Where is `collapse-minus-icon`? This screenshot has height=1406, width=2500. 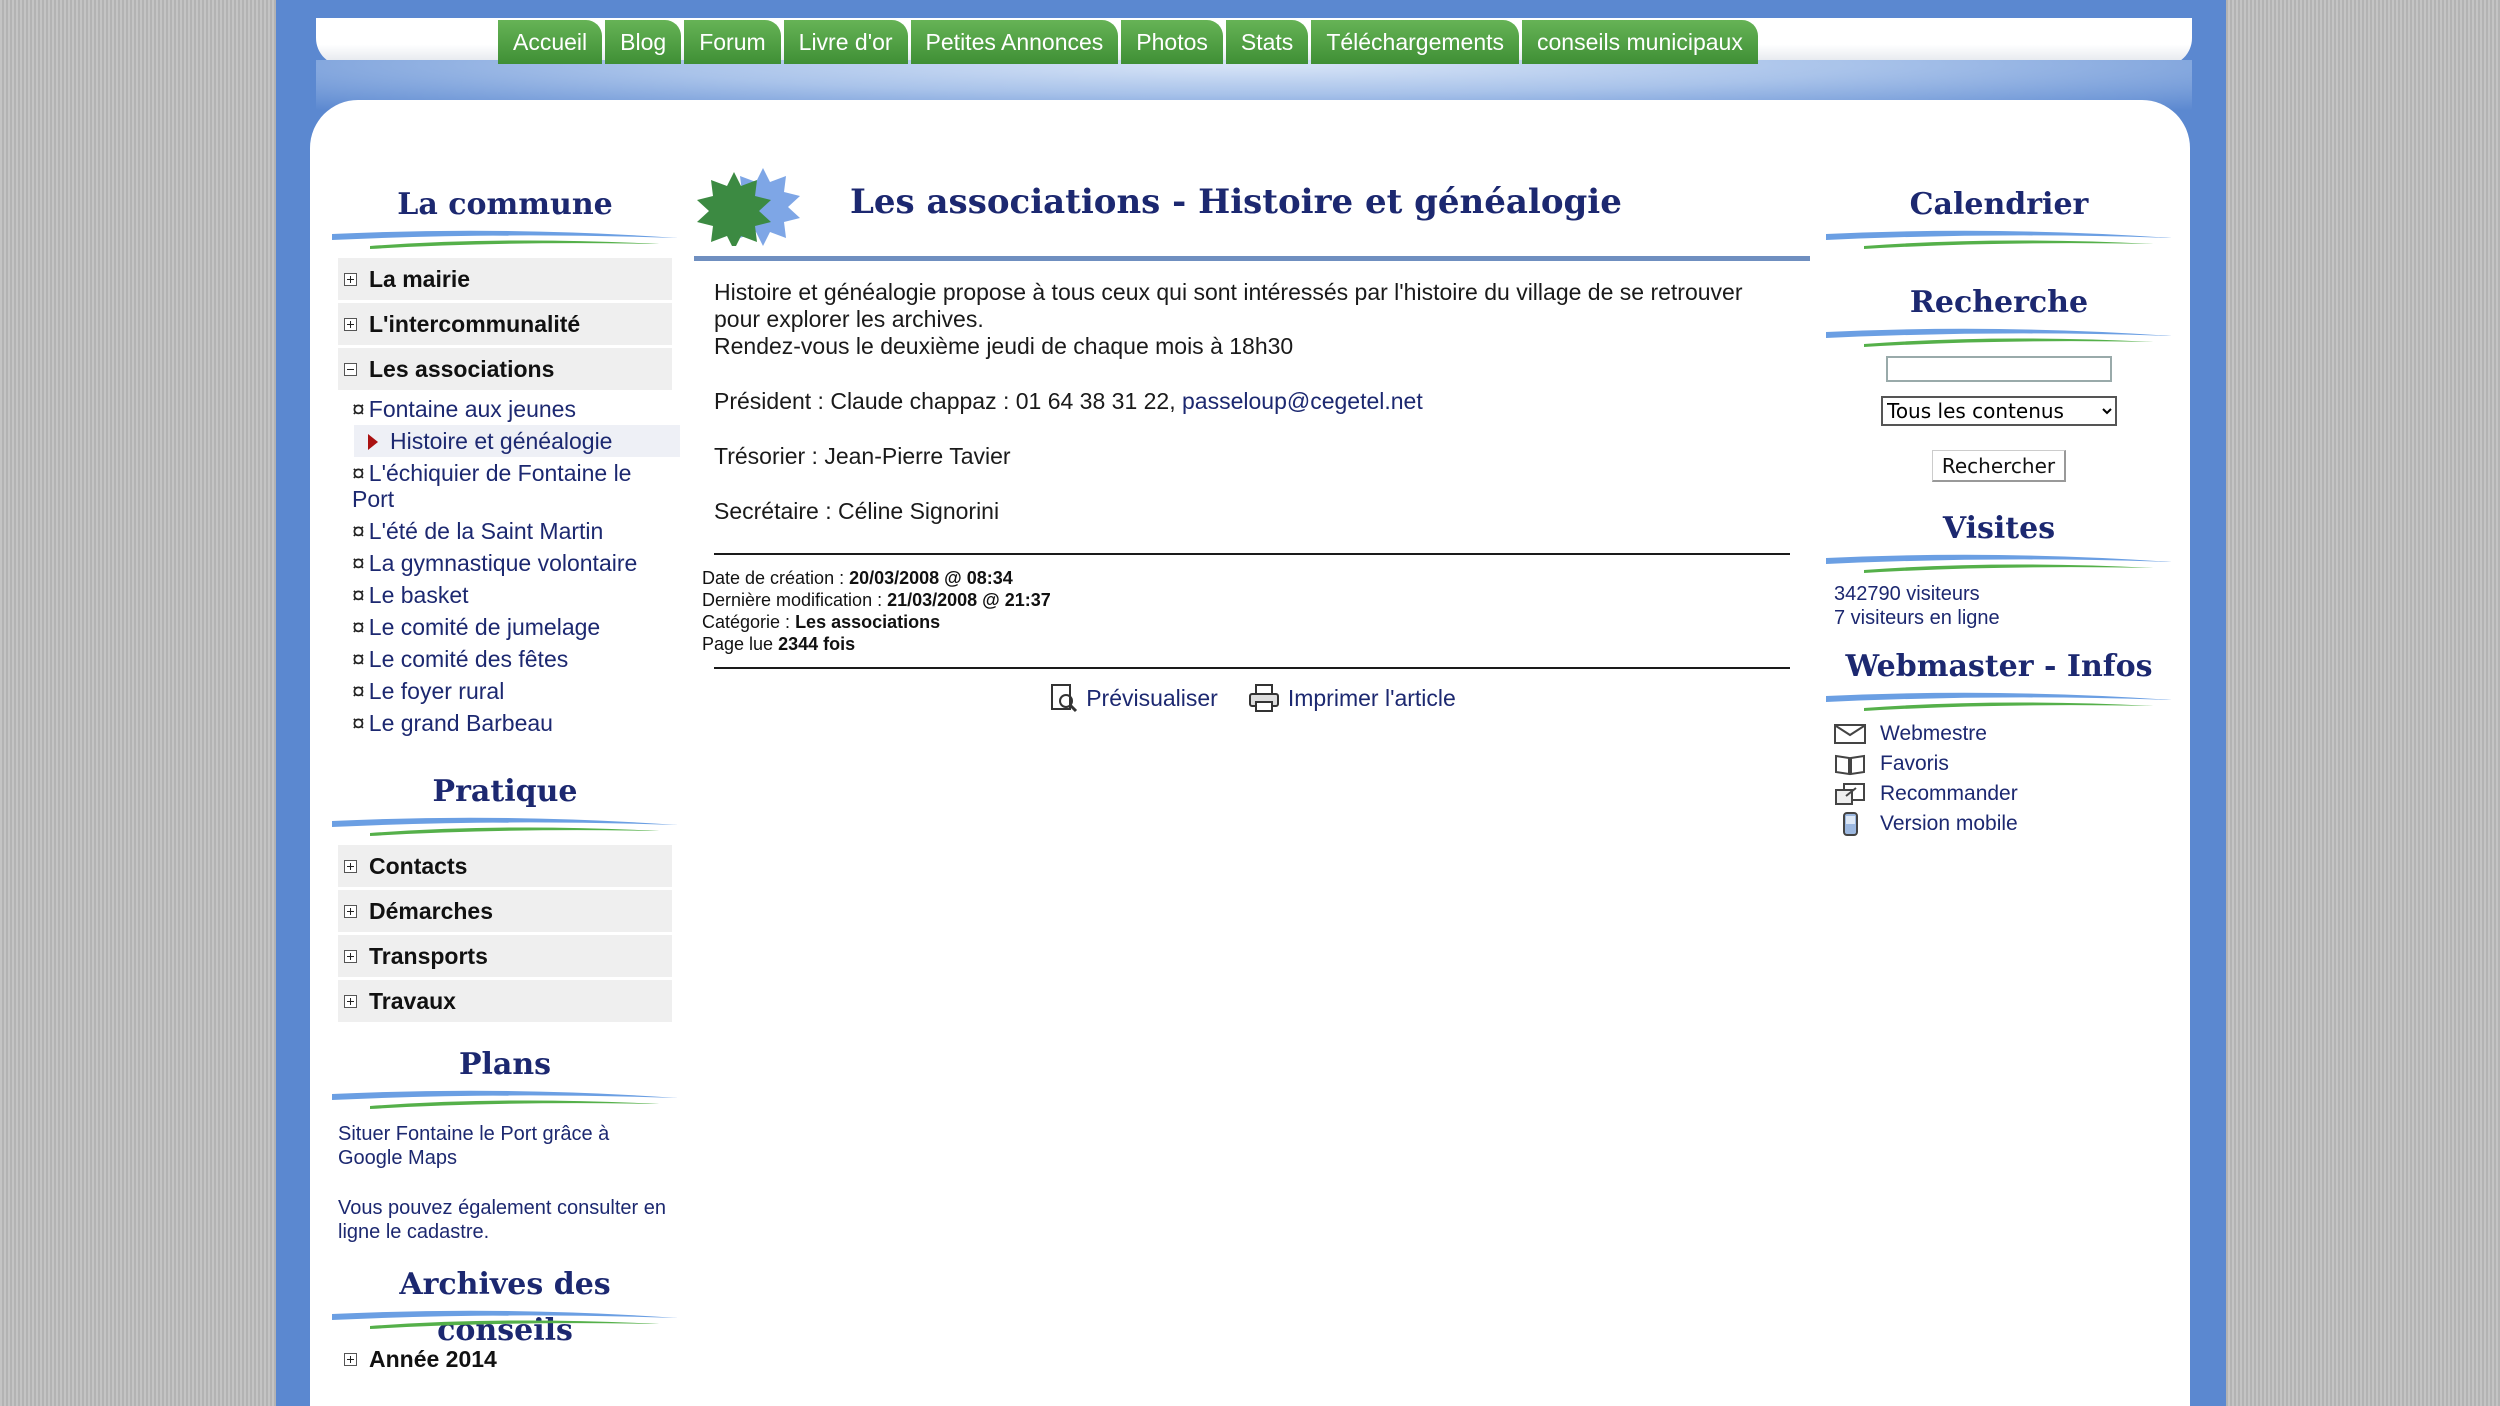
collapse-minus-icon is located at coordinates (350, 369).